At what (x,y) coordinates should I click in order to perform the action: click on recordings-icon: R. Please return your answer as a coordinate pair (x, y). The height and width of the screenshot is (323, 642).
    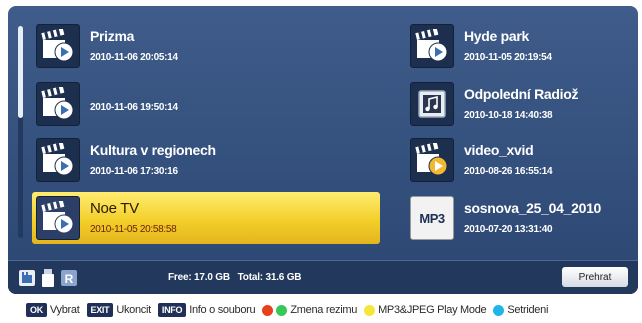
    Looking at the image, I should click on (69, 278).